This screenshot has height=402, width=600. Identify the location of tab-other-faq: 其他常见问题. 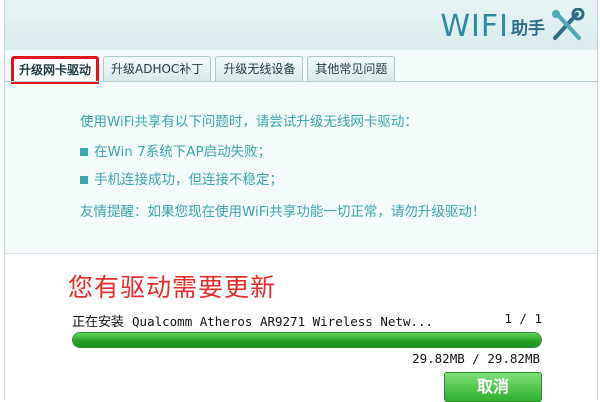
(351, 68).